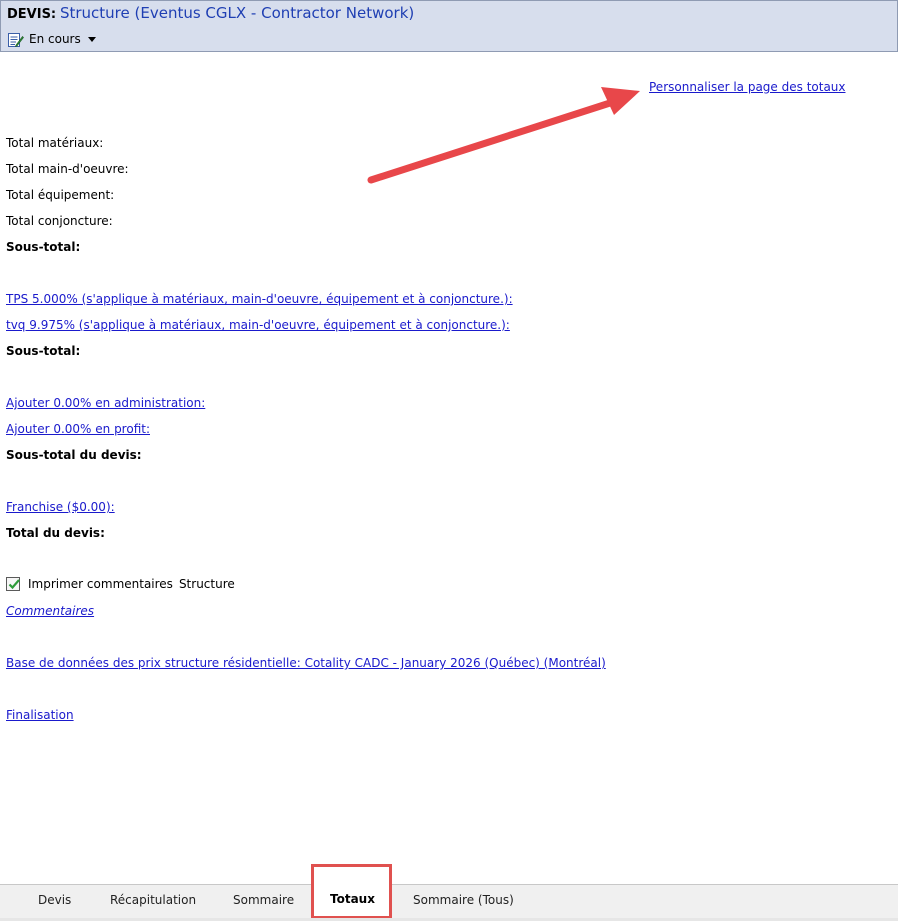 The width and height of the screenshot is (898, 921). I want to click on print-comments-checkbox, so click(13, 584).